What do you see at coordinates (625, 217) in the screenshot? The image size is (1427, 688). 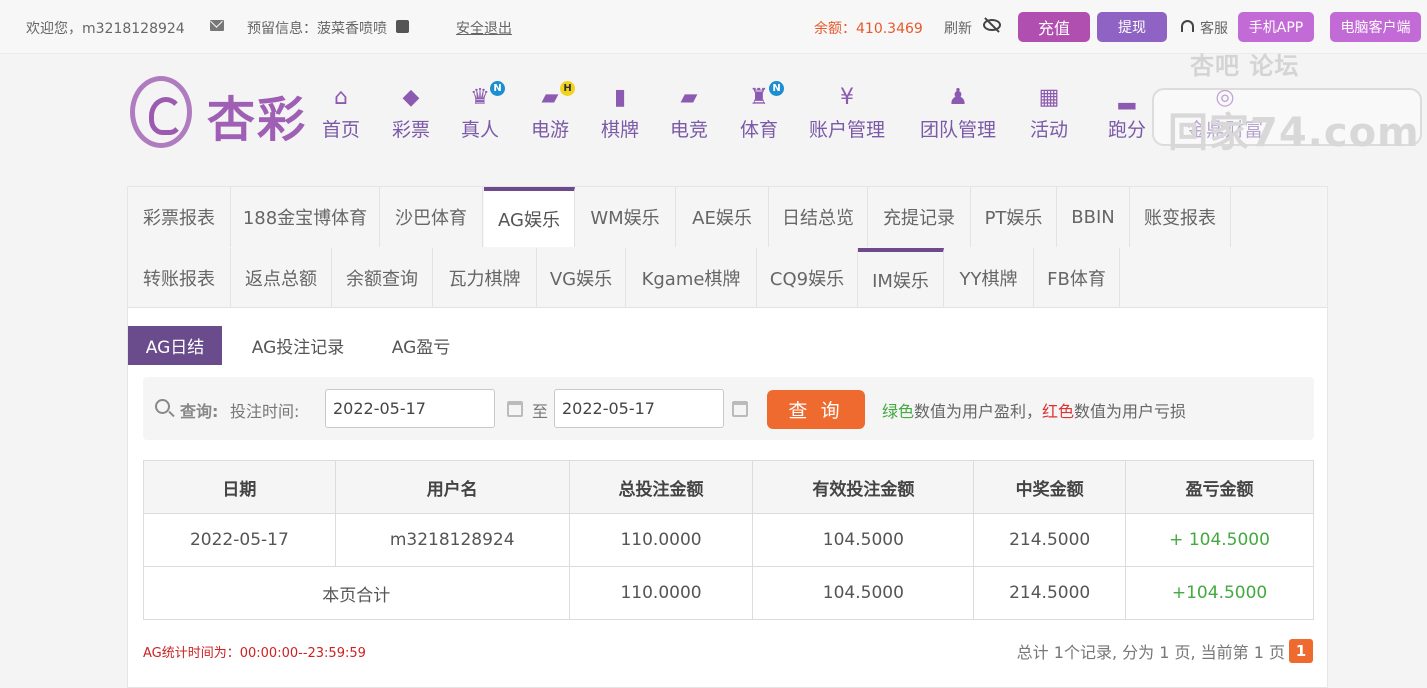 I see `tab-report_tabs_row1-4: WM娱乐` at bounding box center [625, 217].